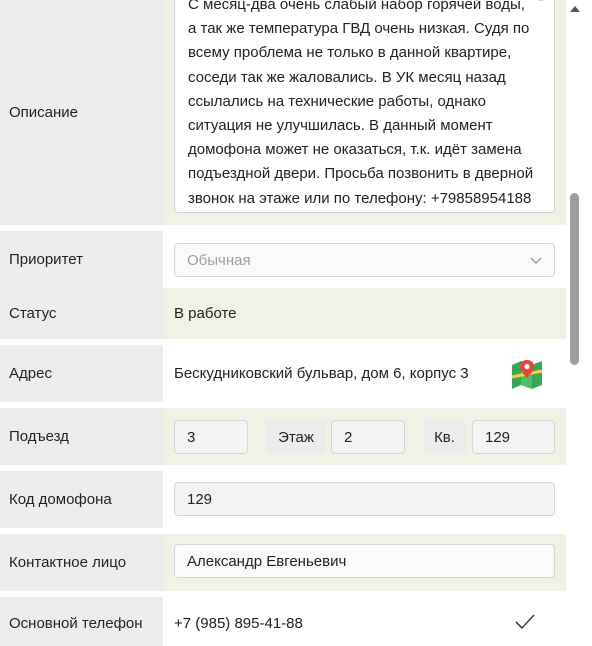 Image resolution: width=592 pixels, height=646 pixels. What do you see at coordinates (368, 437) in the screenshot?
I see `floor-input: 2` at bounding box center [368, 437].